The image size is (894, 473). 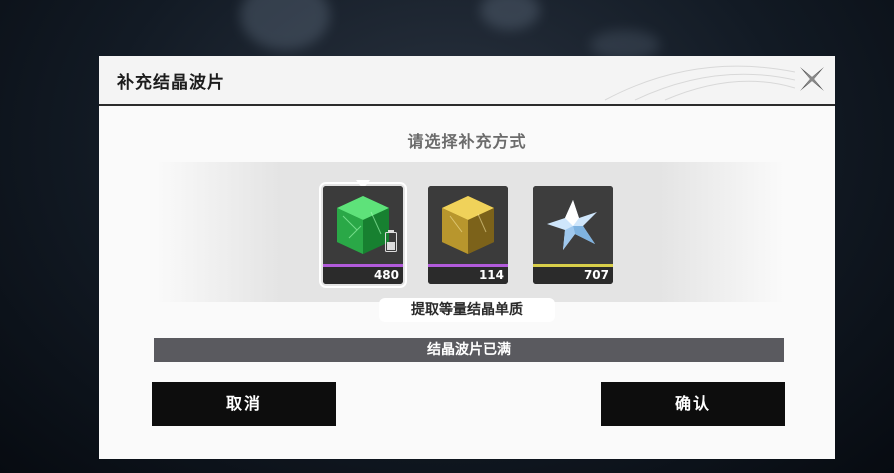 I want to click on prompt-text: 请选择补充方式, so click(x=467, y=141).